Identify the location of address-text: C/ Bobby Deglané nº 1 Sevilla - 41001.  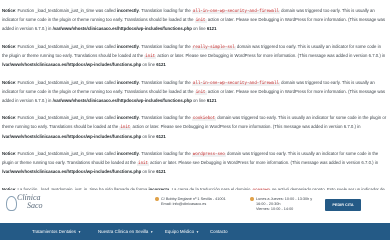
(193, 199).